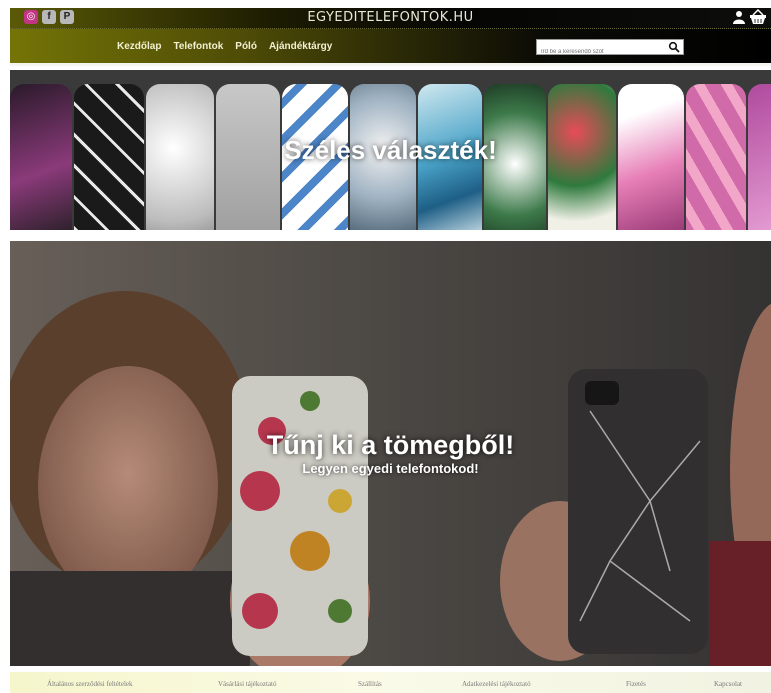 This screenshot has height=693, width=771. I want to click on top-bar: ◎ f P EGYEDITELEFONTOK.HU, so click(390, 18).